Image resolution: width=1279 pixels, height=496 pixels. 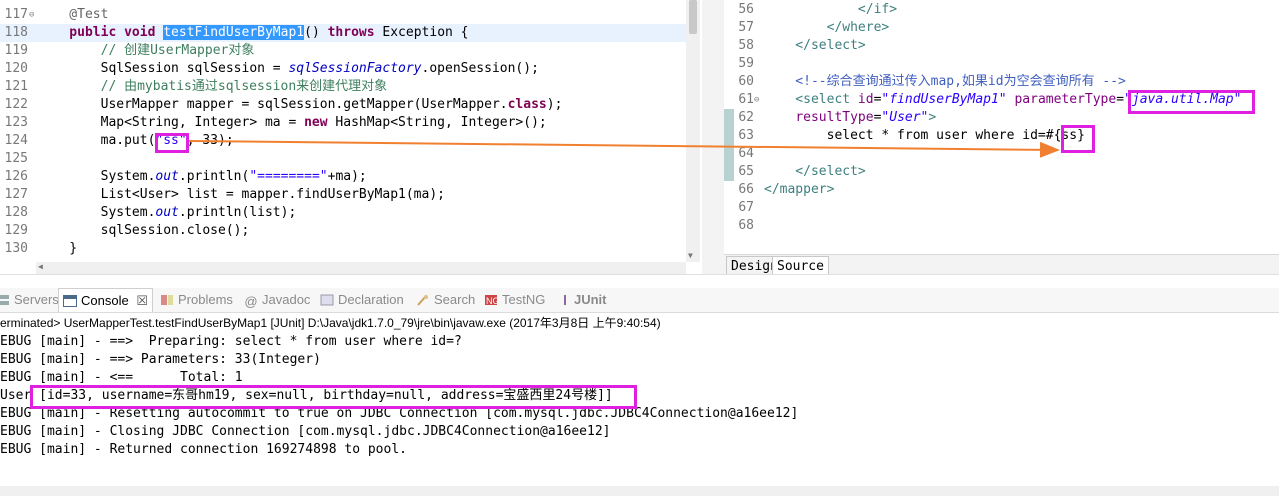 I want to click on code-token: // 创建UserMapper对象, so click(x=146, y=50).